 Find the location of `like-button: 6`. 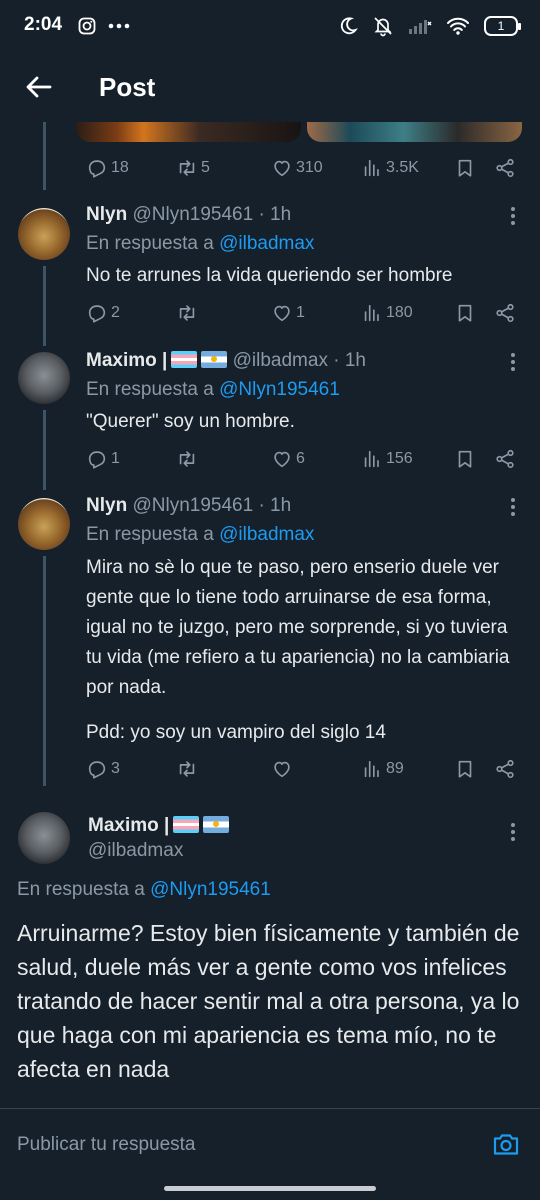

like-button: 6 is located at coordinates (288, 459).